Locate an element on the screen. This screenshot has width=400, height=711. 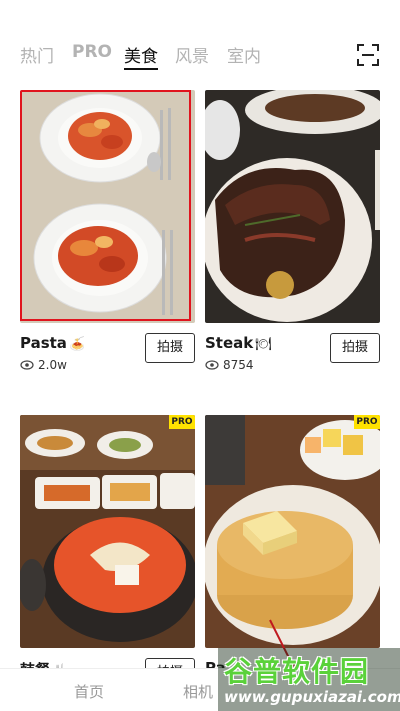
scan-frame-icon is located at coordinates (368, 55).